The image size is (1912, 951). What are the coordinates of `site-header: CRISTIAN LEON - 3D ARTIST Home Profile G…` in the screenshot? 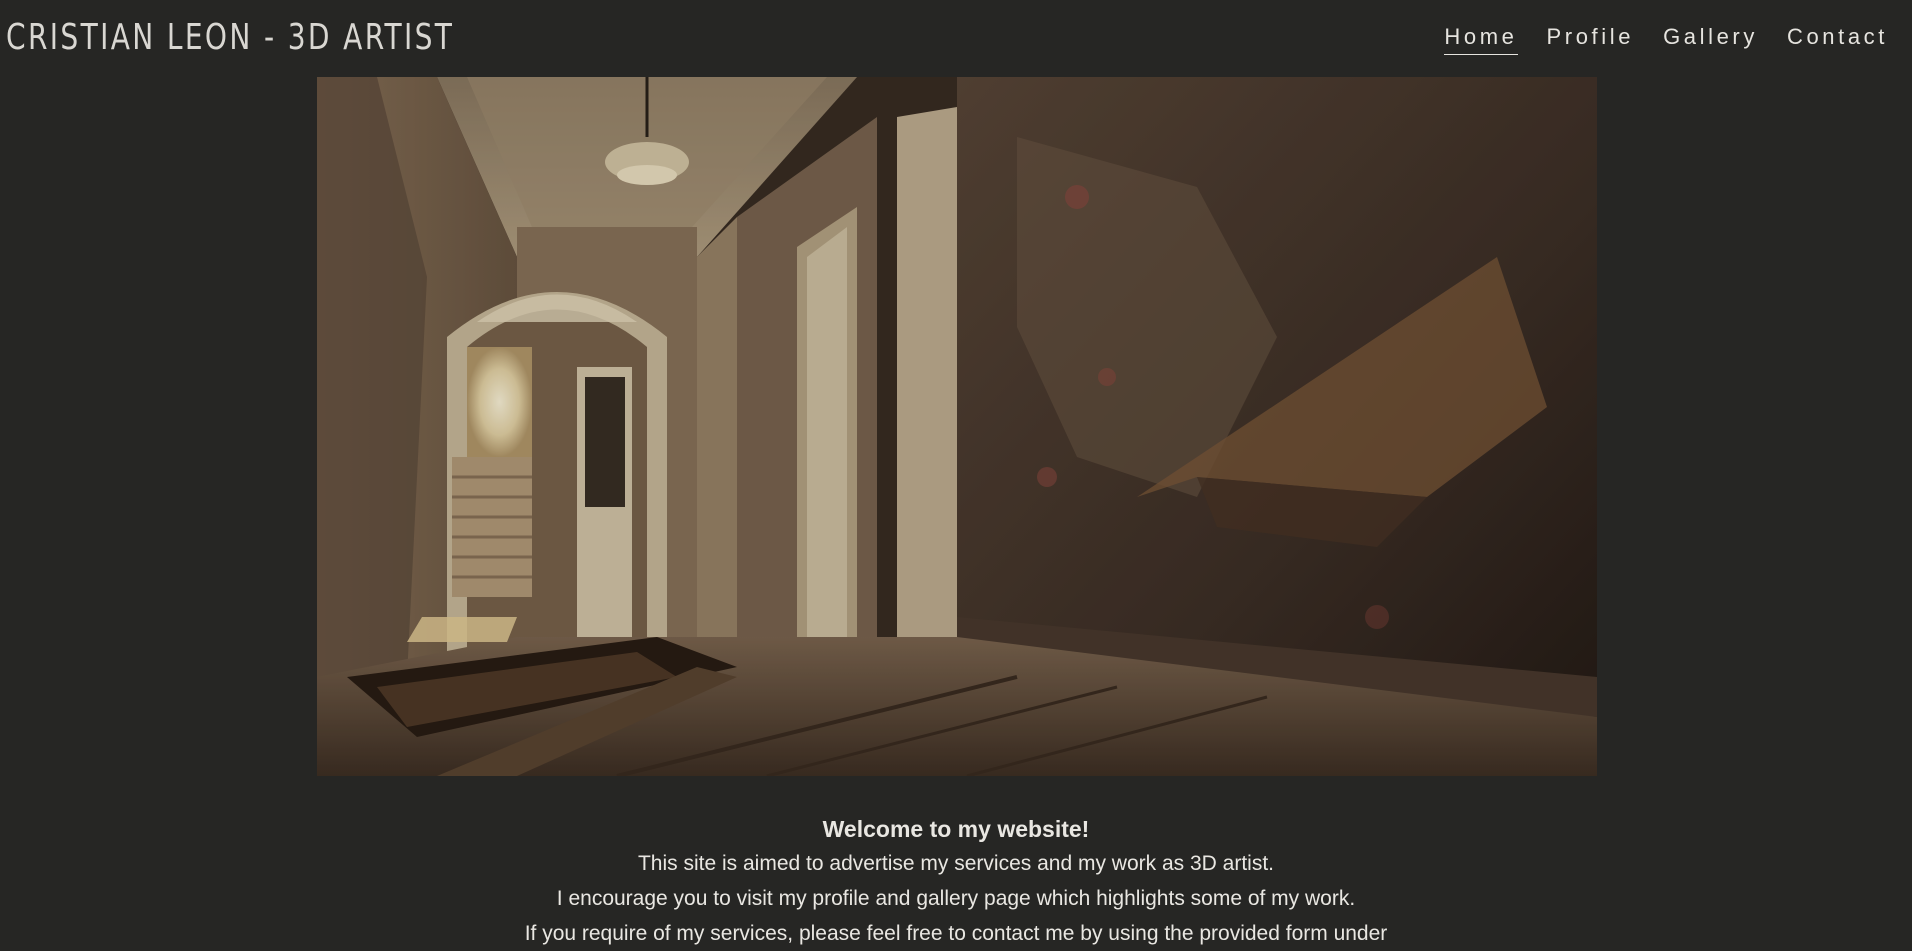 It's located at (956, 38).